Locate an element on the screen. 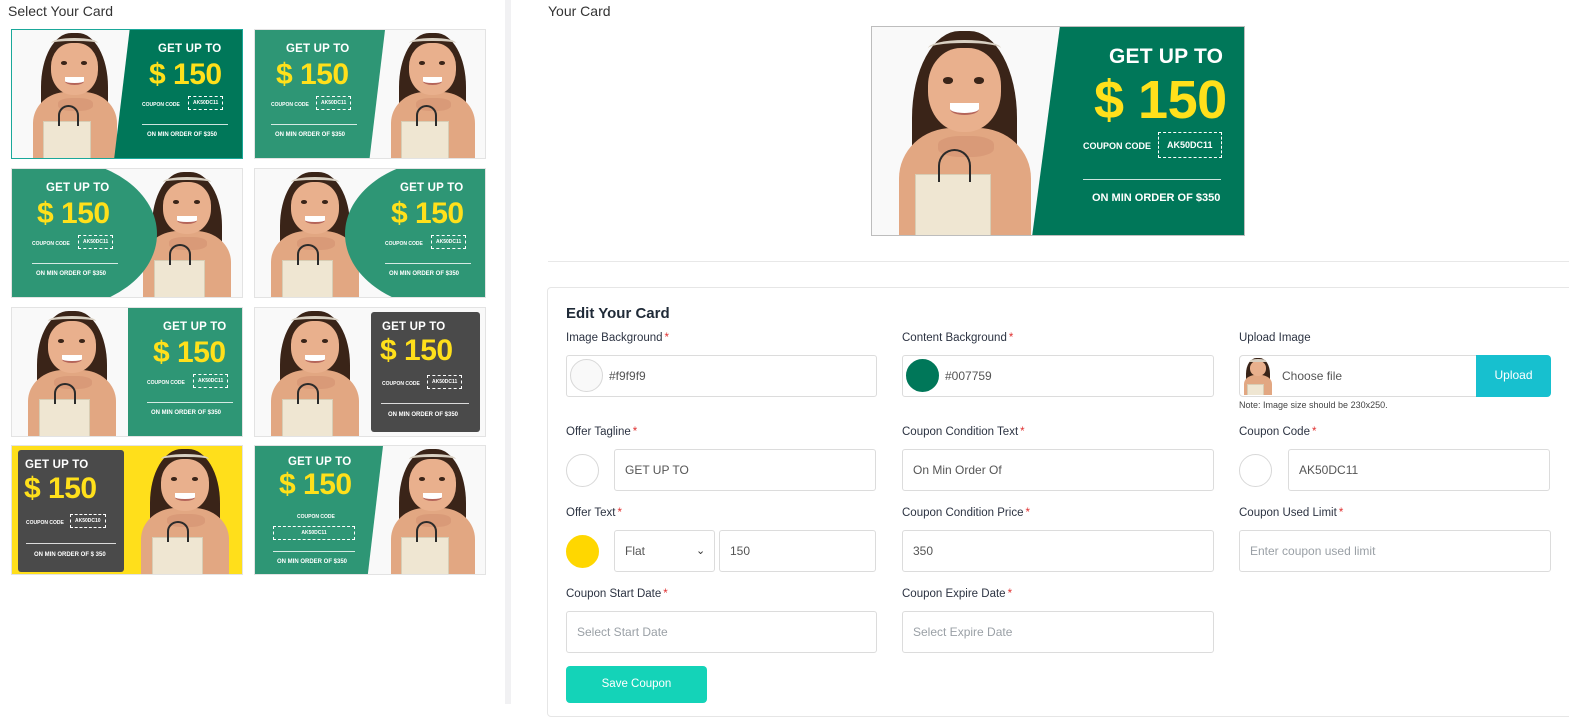 The width and height of the screenshot is (1569, 717). coupon-condition-text-label: Coupon Condition Text * is located at coordinates (963, 432).